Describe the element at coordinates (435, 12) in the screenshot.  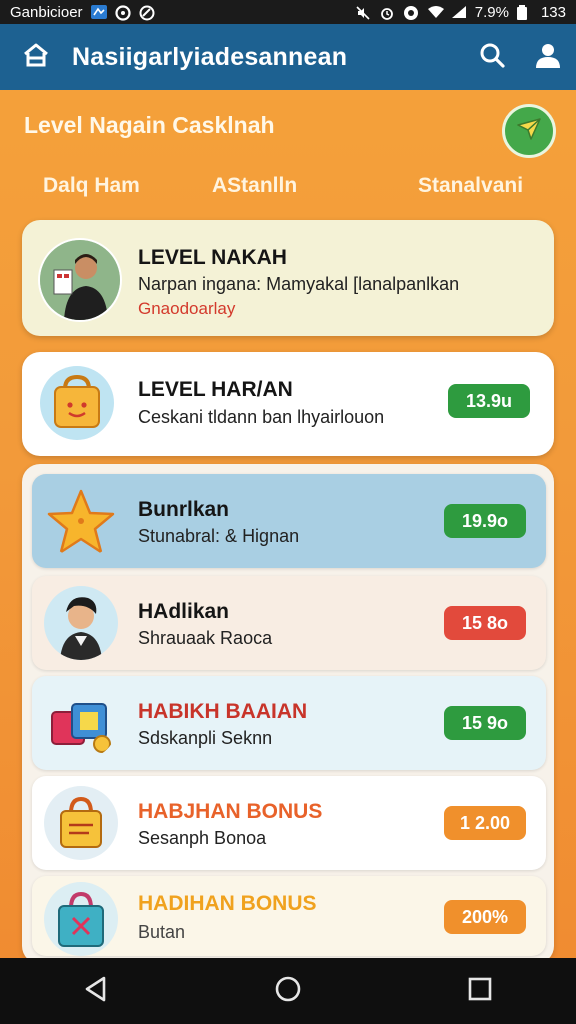
I see `wifi-icon` at that location.